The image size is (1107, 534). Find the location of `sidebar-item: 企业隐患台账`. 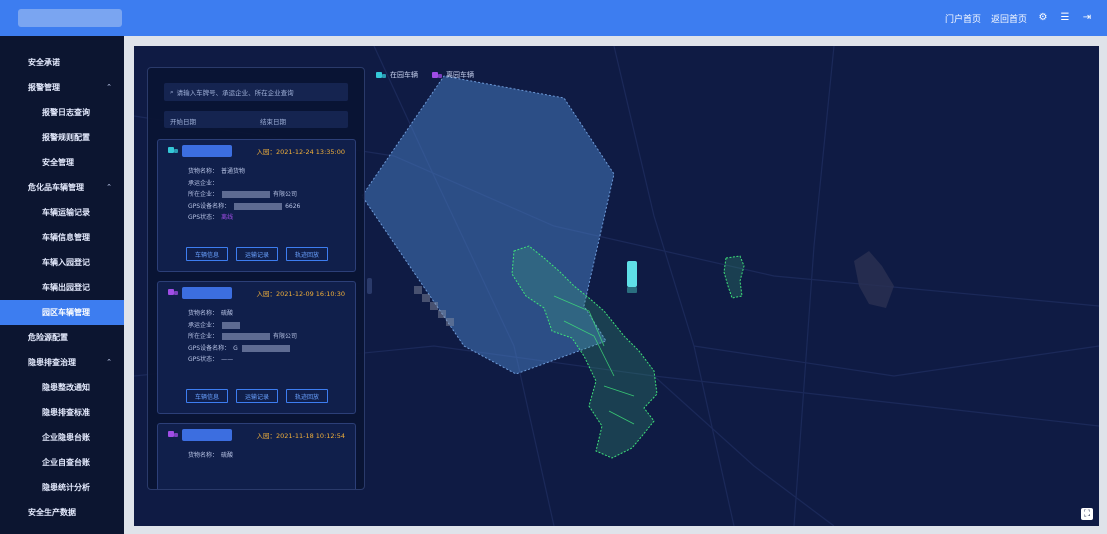

sidebar-item: 企业隐患台账 is located at coordinates (62, 437).